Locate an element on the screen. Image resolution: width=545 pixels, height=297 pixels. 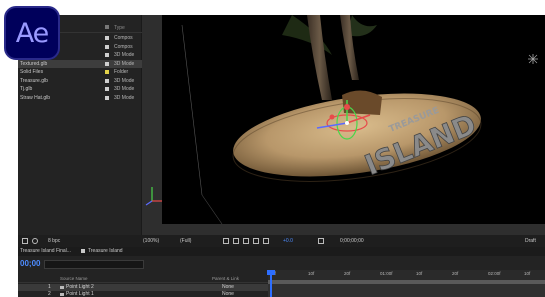
layer-number: 2 is located at coordinates (49, 294).